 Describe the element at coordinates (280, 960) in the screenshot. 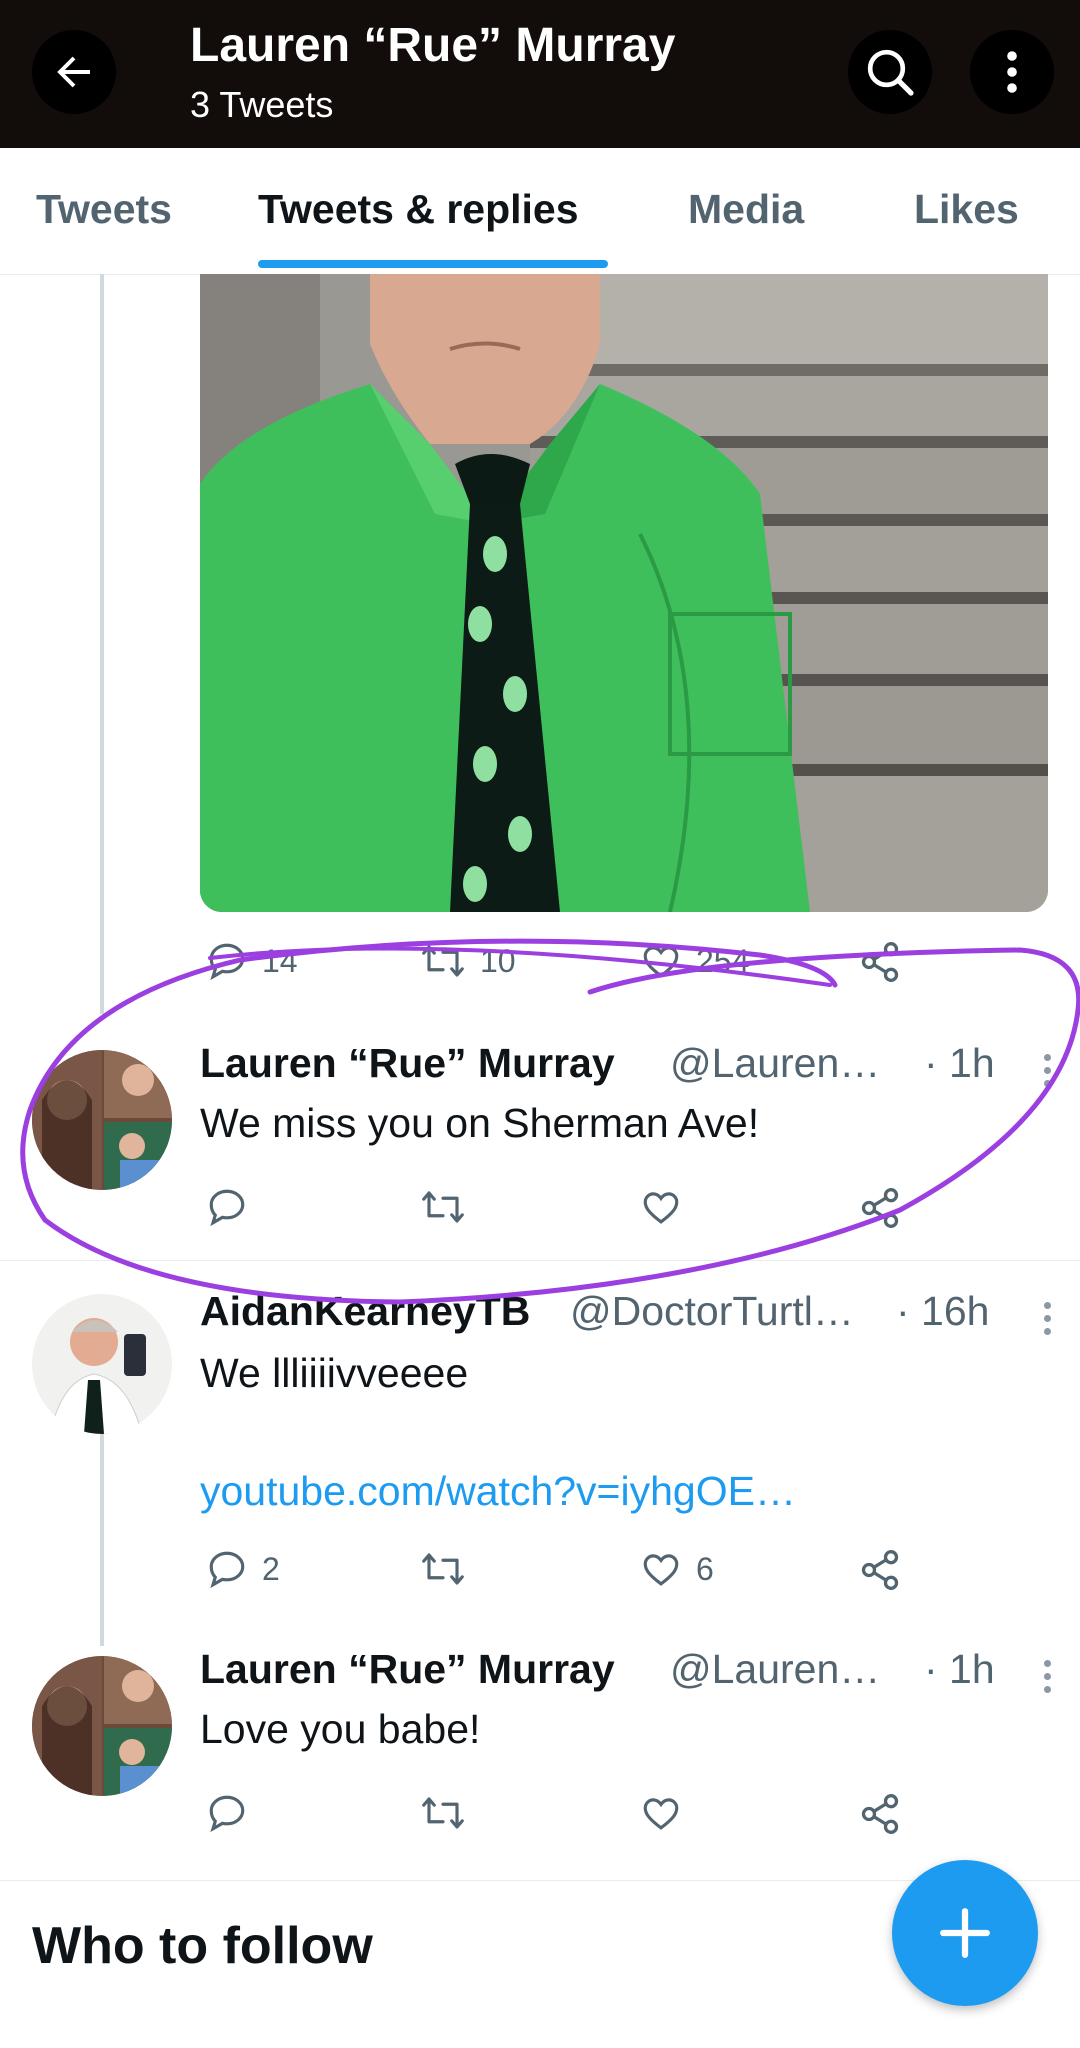

I see `reply-count: 14` at that location.